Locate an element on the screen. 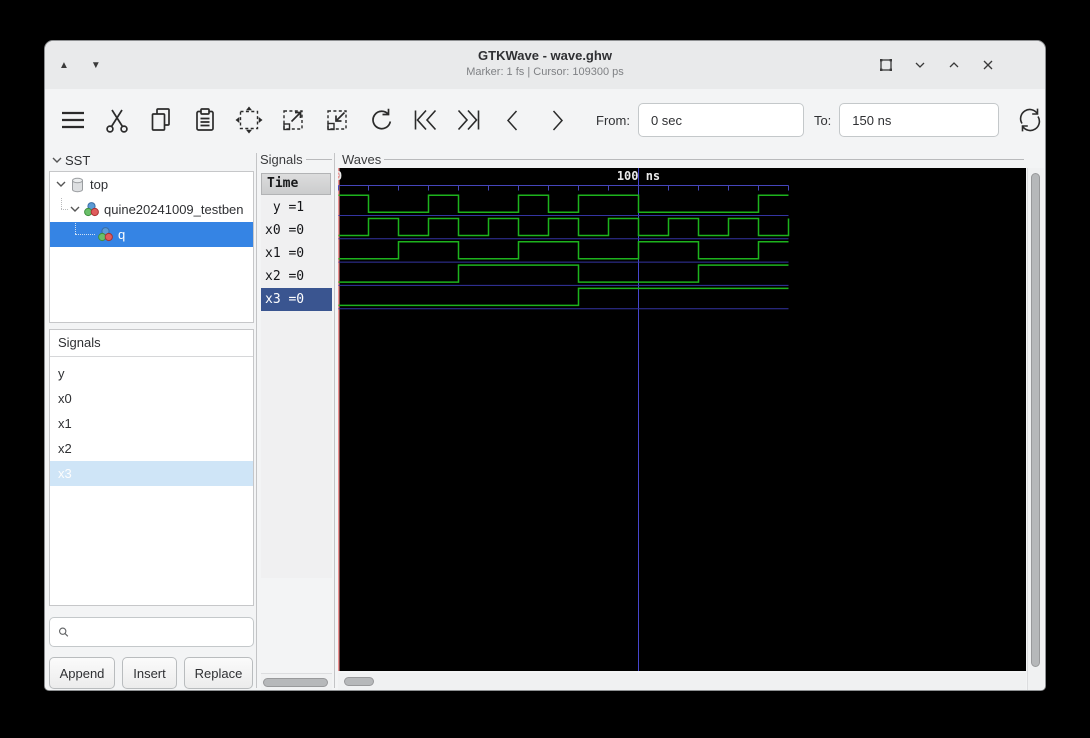  list-item-x1: x1 is located at coordinates (151, 423).